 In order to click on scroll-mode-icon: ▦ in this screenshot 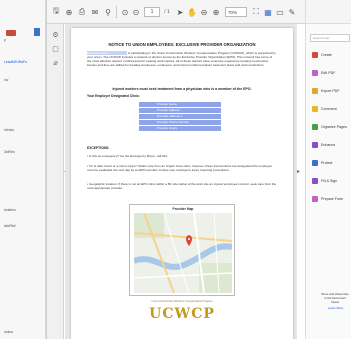, I will do `click(268, 12)`.